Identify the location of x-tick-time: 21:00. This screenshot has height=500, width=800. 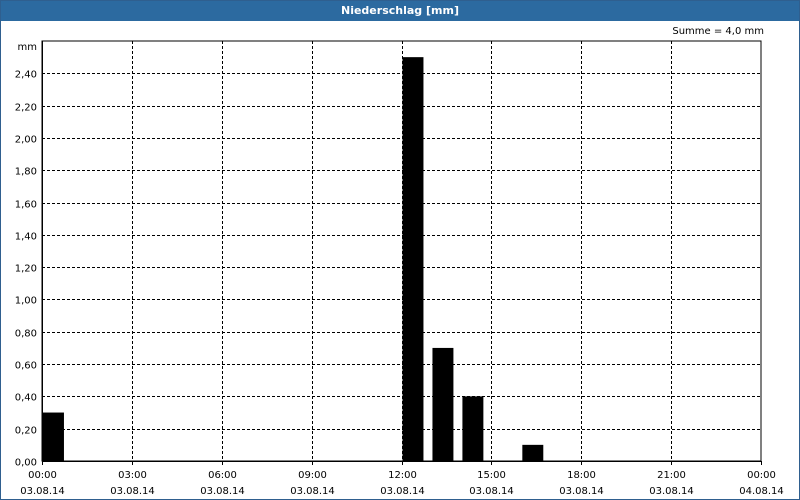
(671, 475).